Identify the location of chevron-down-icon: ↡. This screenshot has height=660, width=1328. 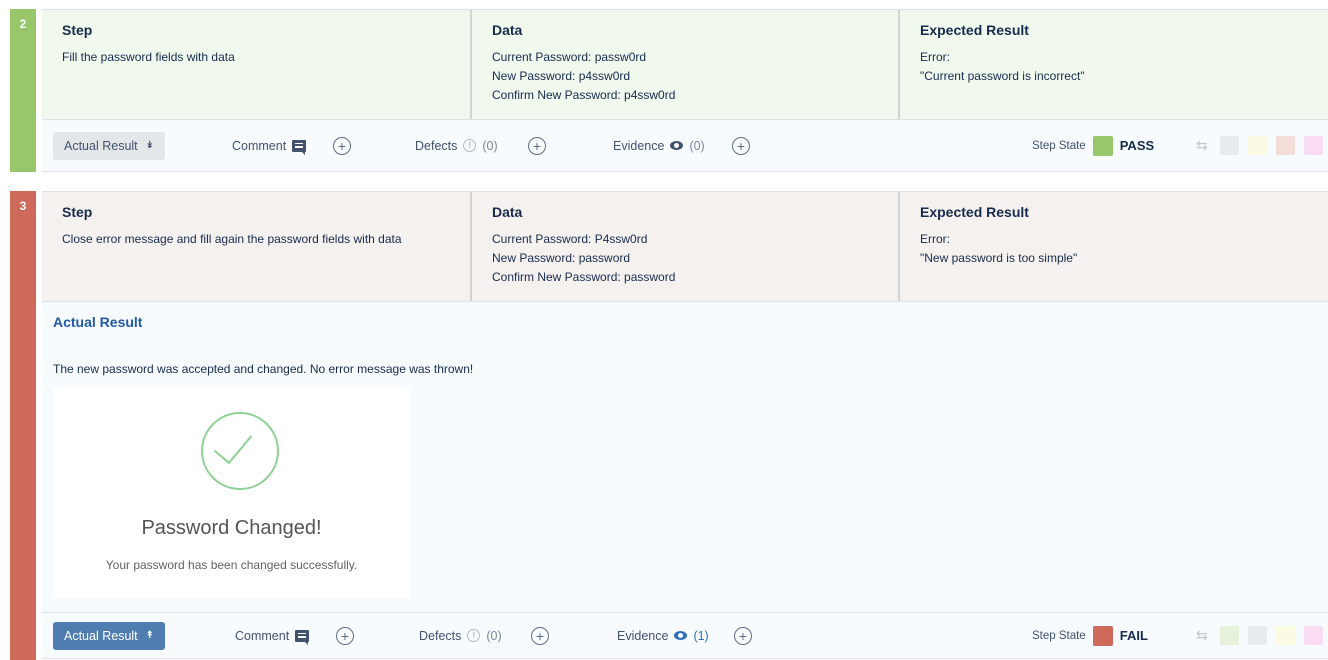
(150, 145).